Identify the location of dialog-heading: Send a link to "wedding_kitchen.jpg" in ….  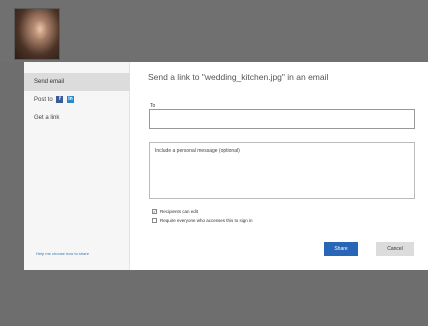
(238, 77).